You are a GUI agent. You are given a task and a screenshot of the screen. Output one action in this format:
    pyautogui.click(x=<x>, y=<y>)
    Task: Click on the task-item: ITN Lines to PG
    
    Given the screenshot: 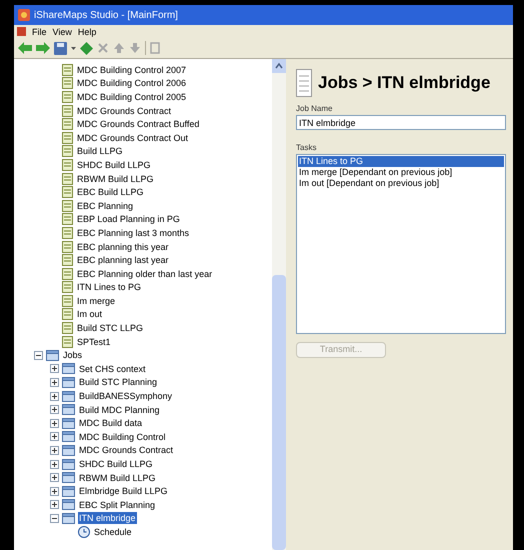 What is the action you would take?
    pyautogui.click(x=401, y=161)
    